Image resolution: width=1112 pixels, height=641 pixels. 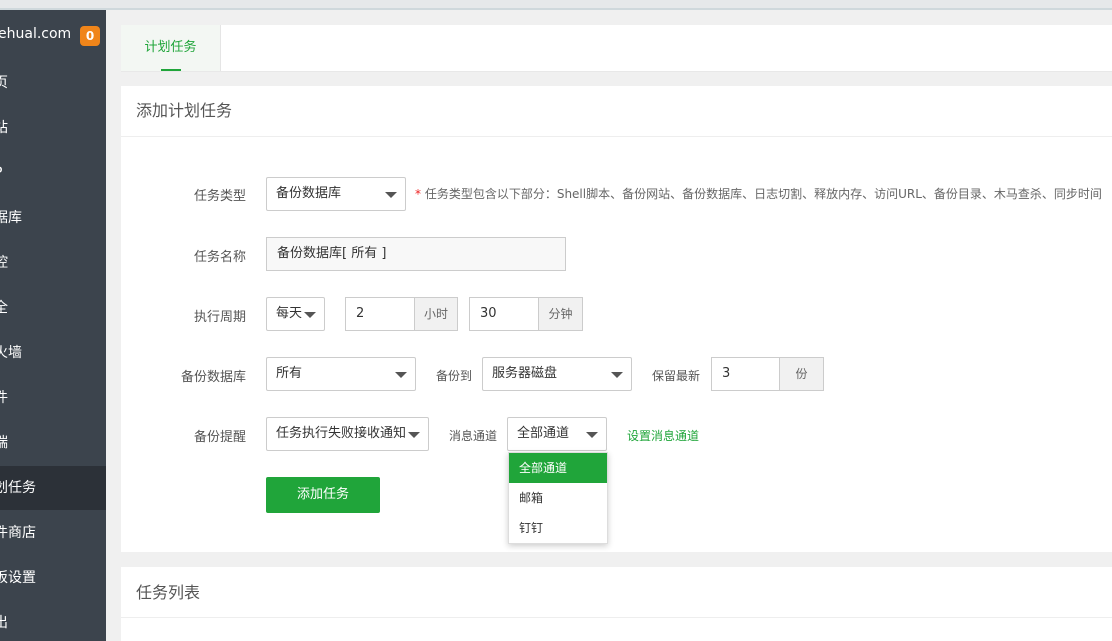 I want to click on backup-to-select: 服务器磁盘, so click(x=557, y=374).